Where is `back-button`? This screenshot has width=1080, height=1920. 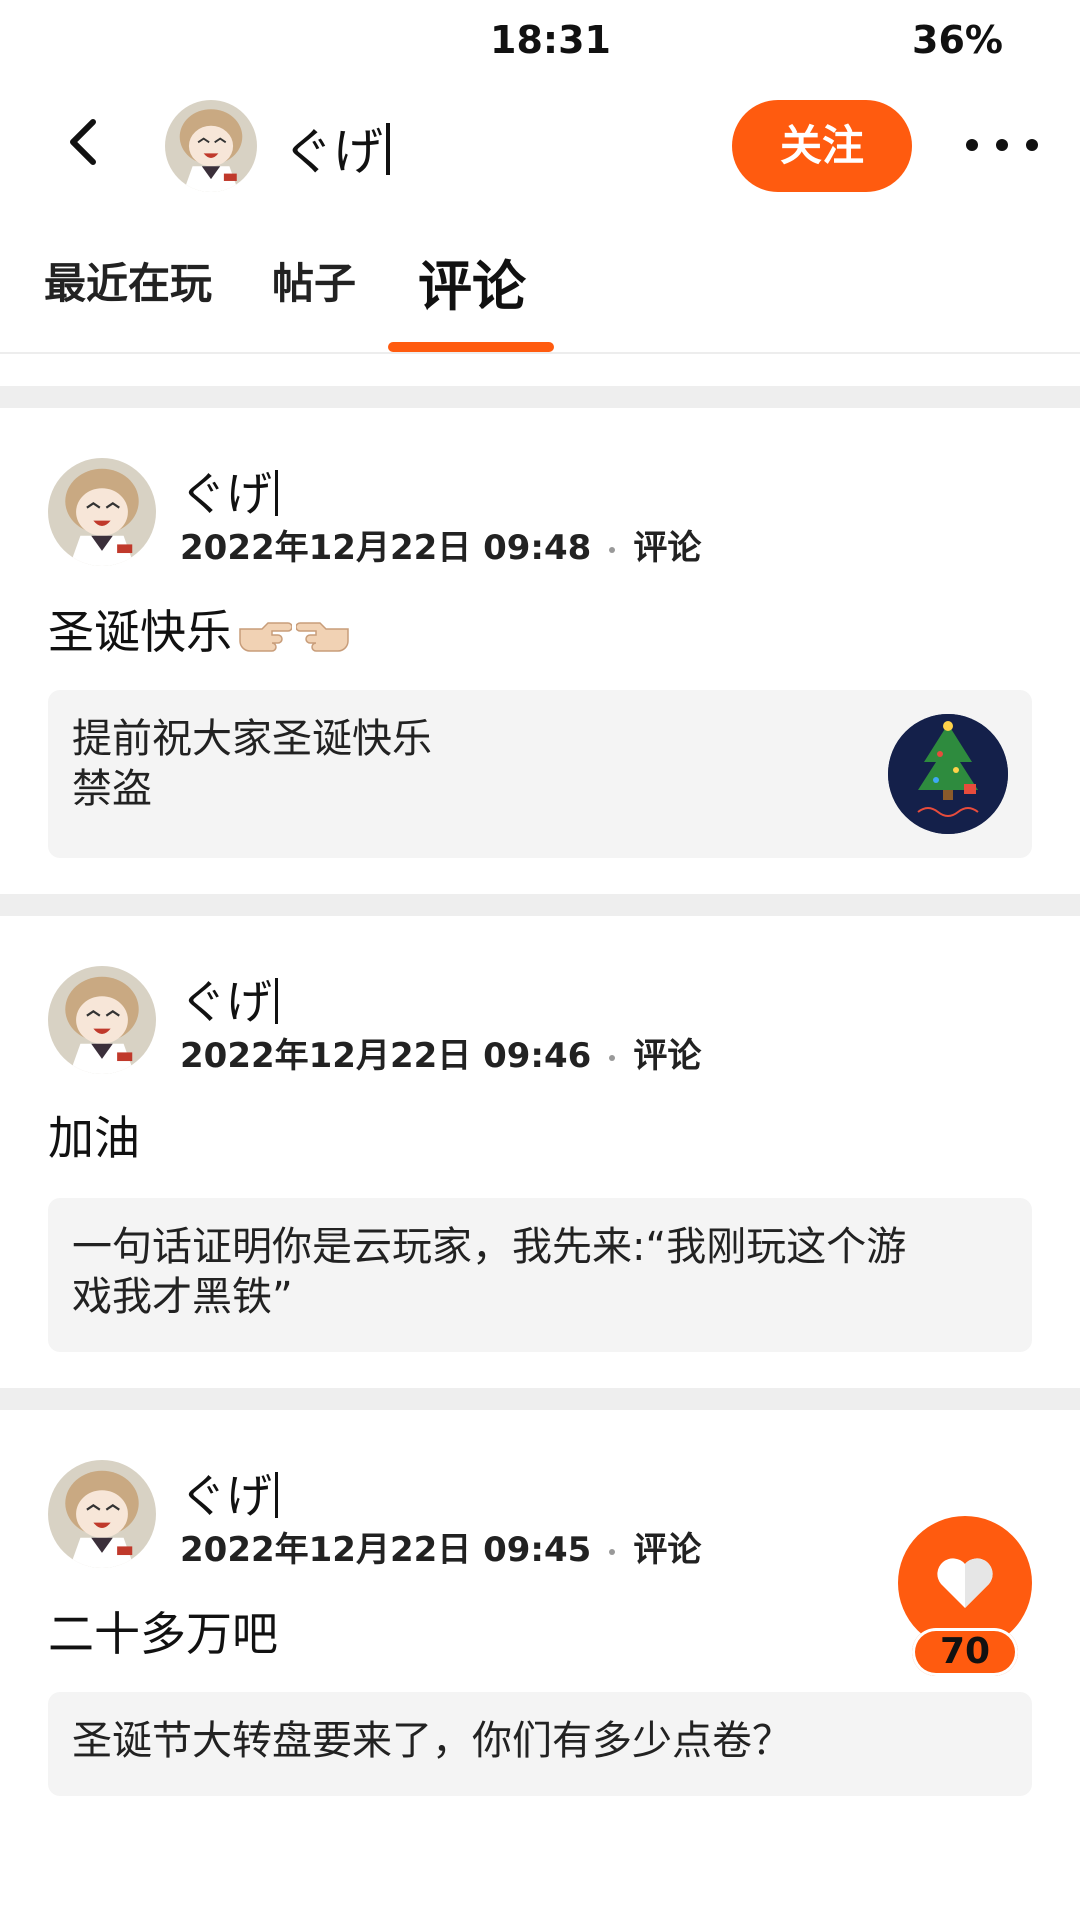
back-button is located at coordinates (85, 142).